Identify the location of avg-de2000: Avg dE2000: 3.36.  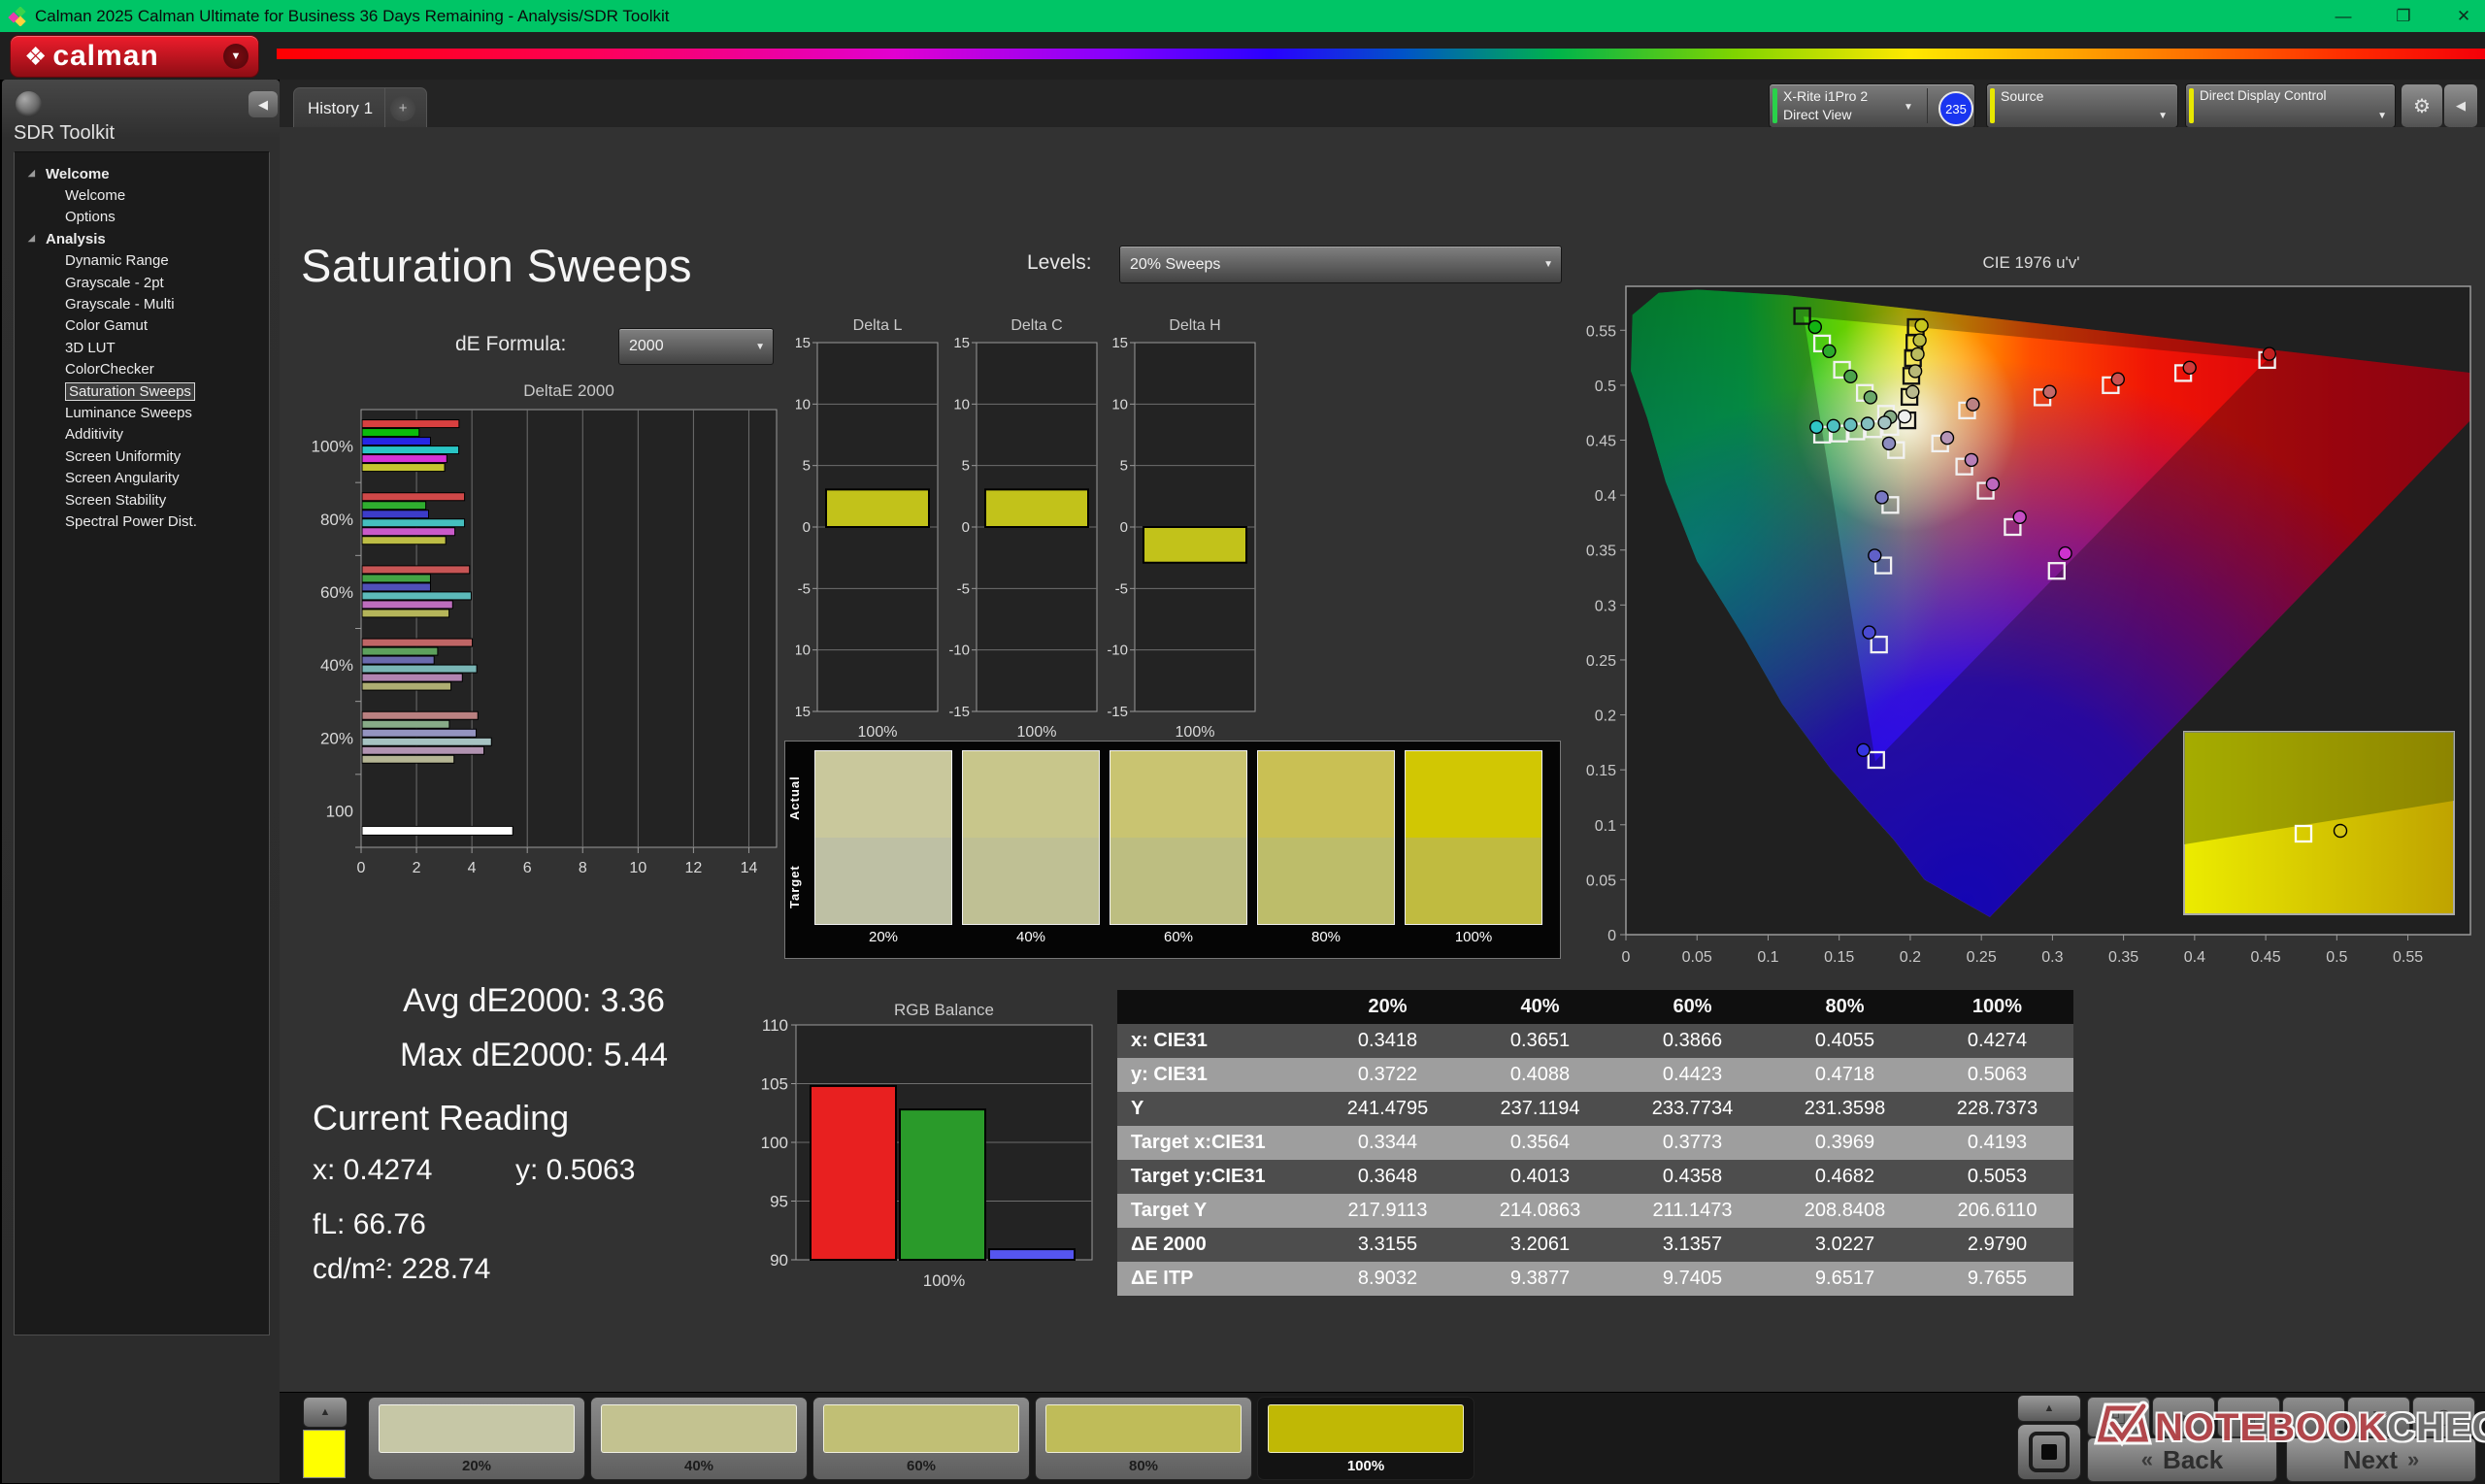
(534, 1000).